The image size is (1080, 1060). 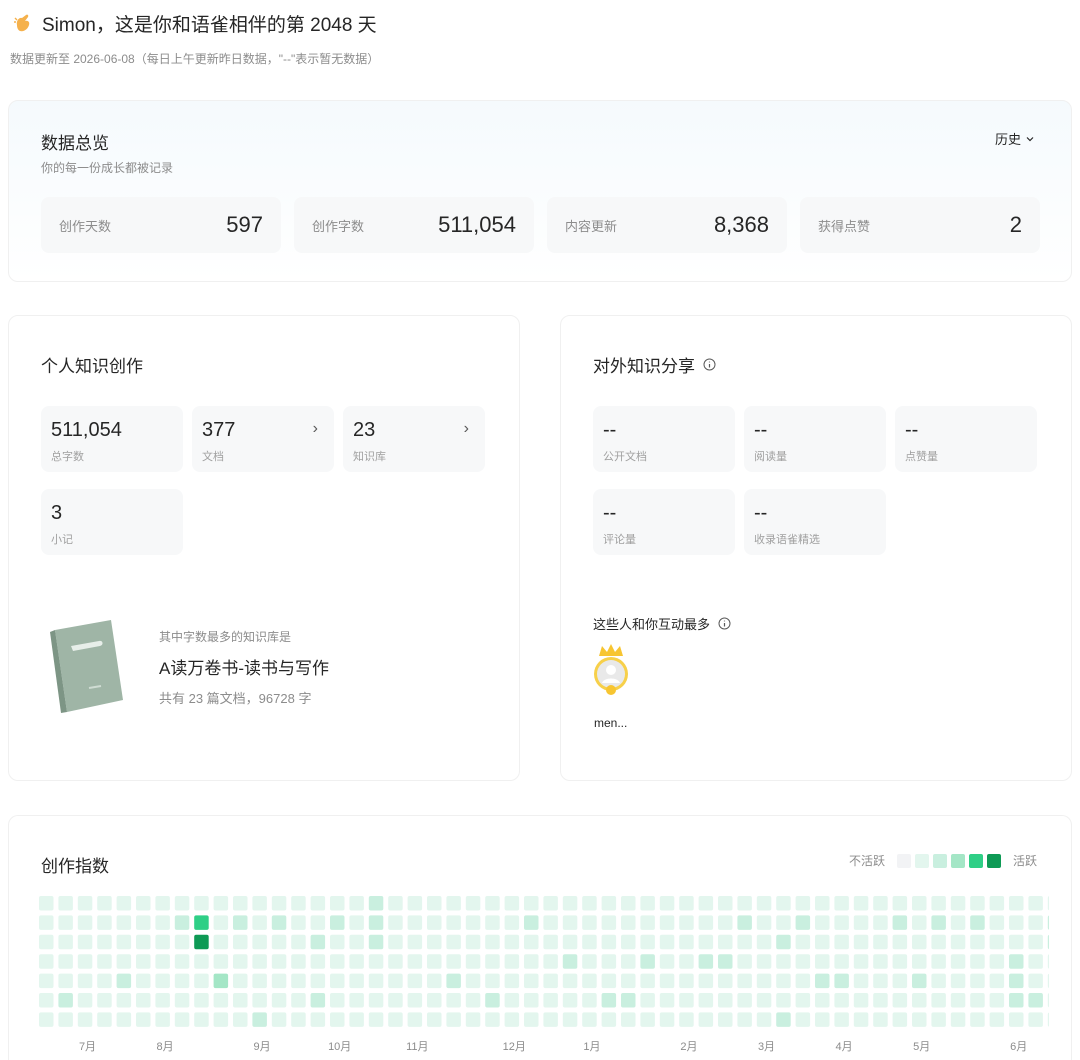 I want to click on info-icon, so click(x=709, y=364).